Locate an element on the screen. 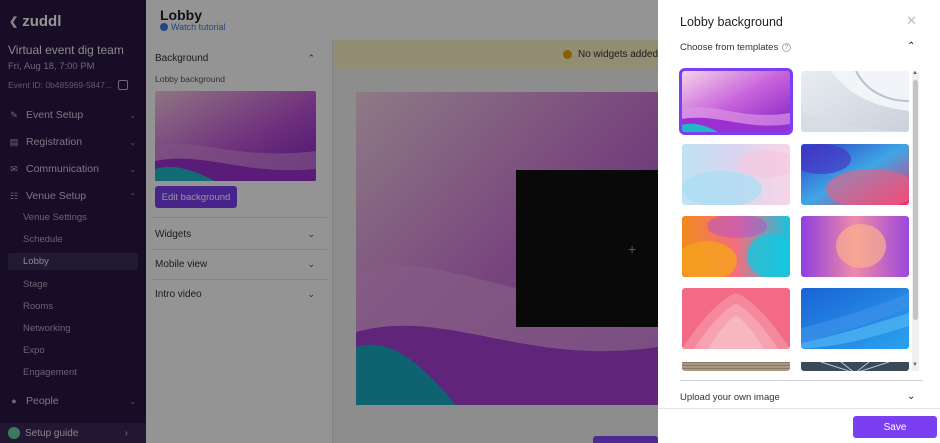 This screenshot has height=443, width=940. save-button: Save is located at coordinates (895, 427).